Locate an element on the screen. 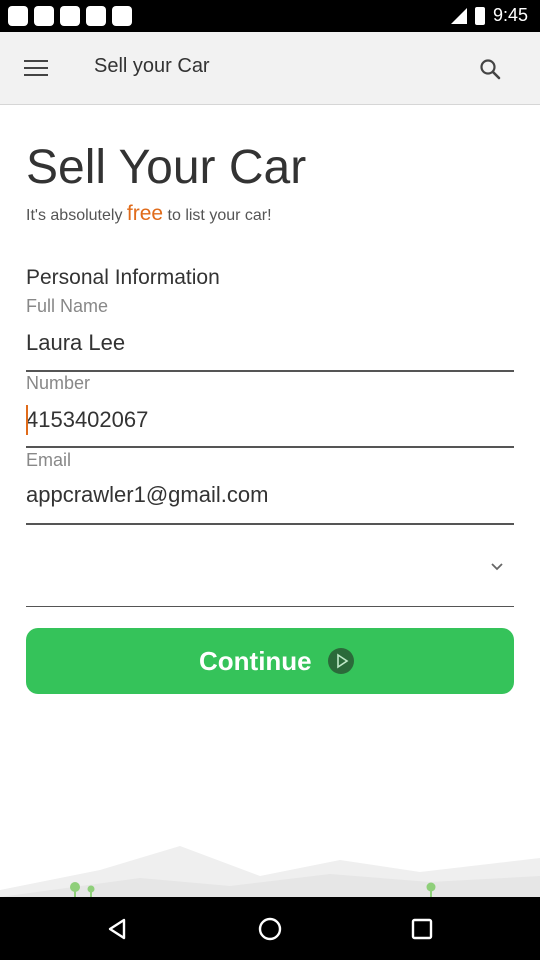 The width and height of the screenshot is (540, 960). search-icon is located at coordinates (490, 69).